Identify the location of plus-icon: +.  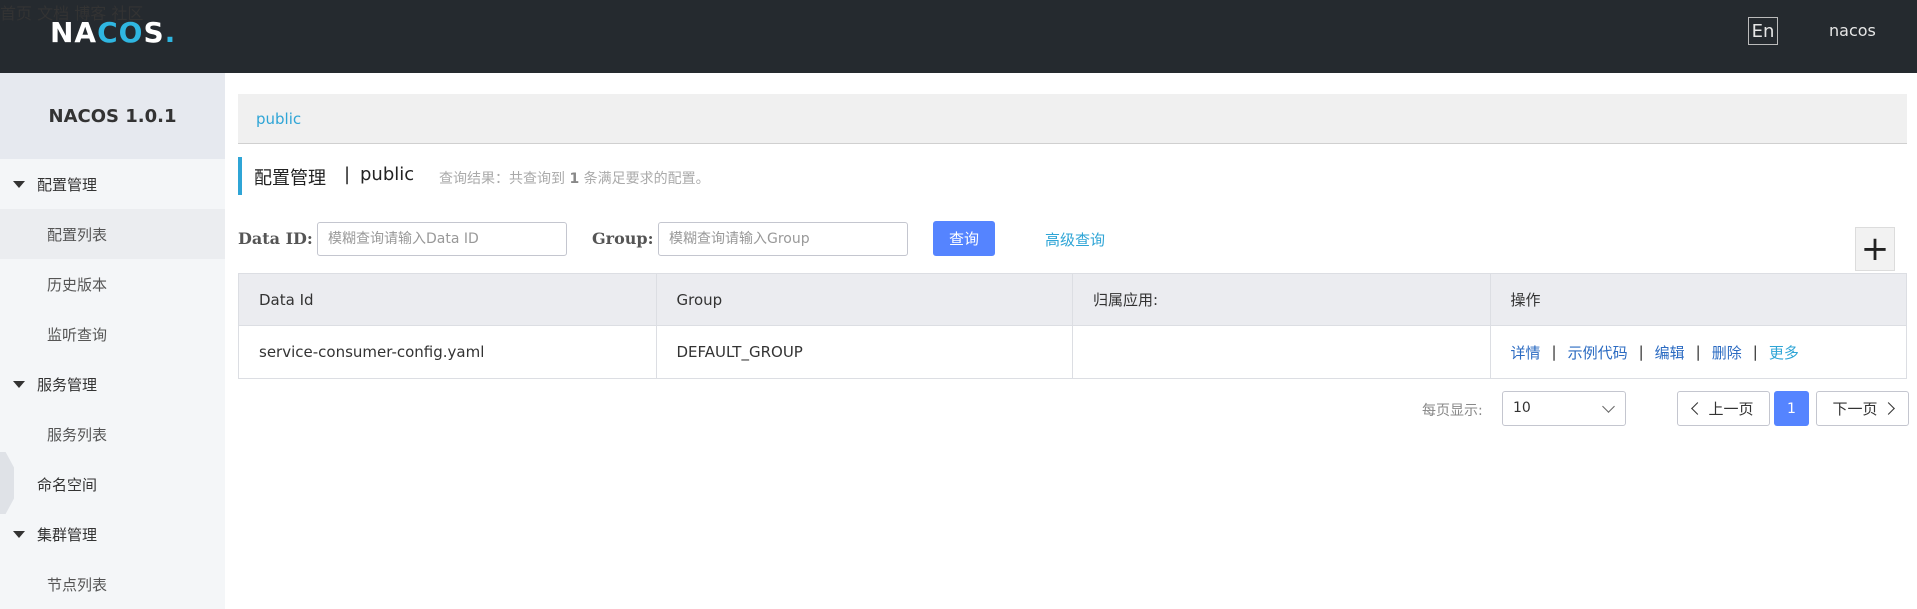
(1875, 249).